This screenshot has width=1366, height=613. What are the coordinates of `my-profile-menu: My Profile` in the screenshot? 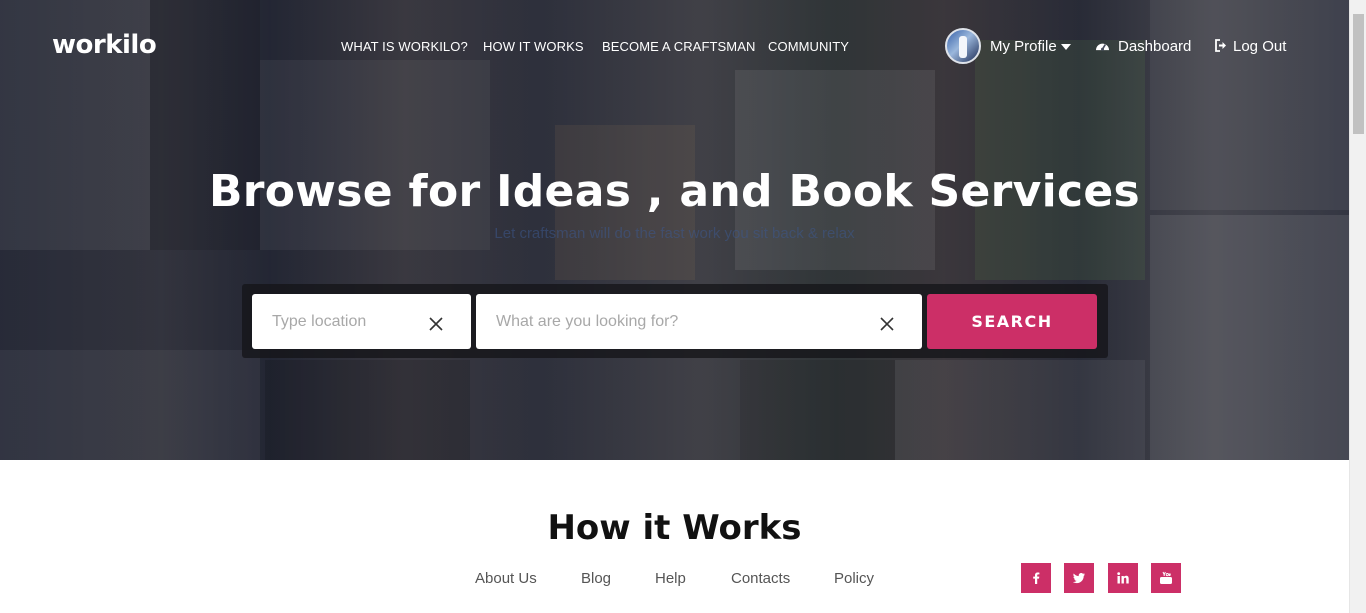 It's located at (1023, 46).